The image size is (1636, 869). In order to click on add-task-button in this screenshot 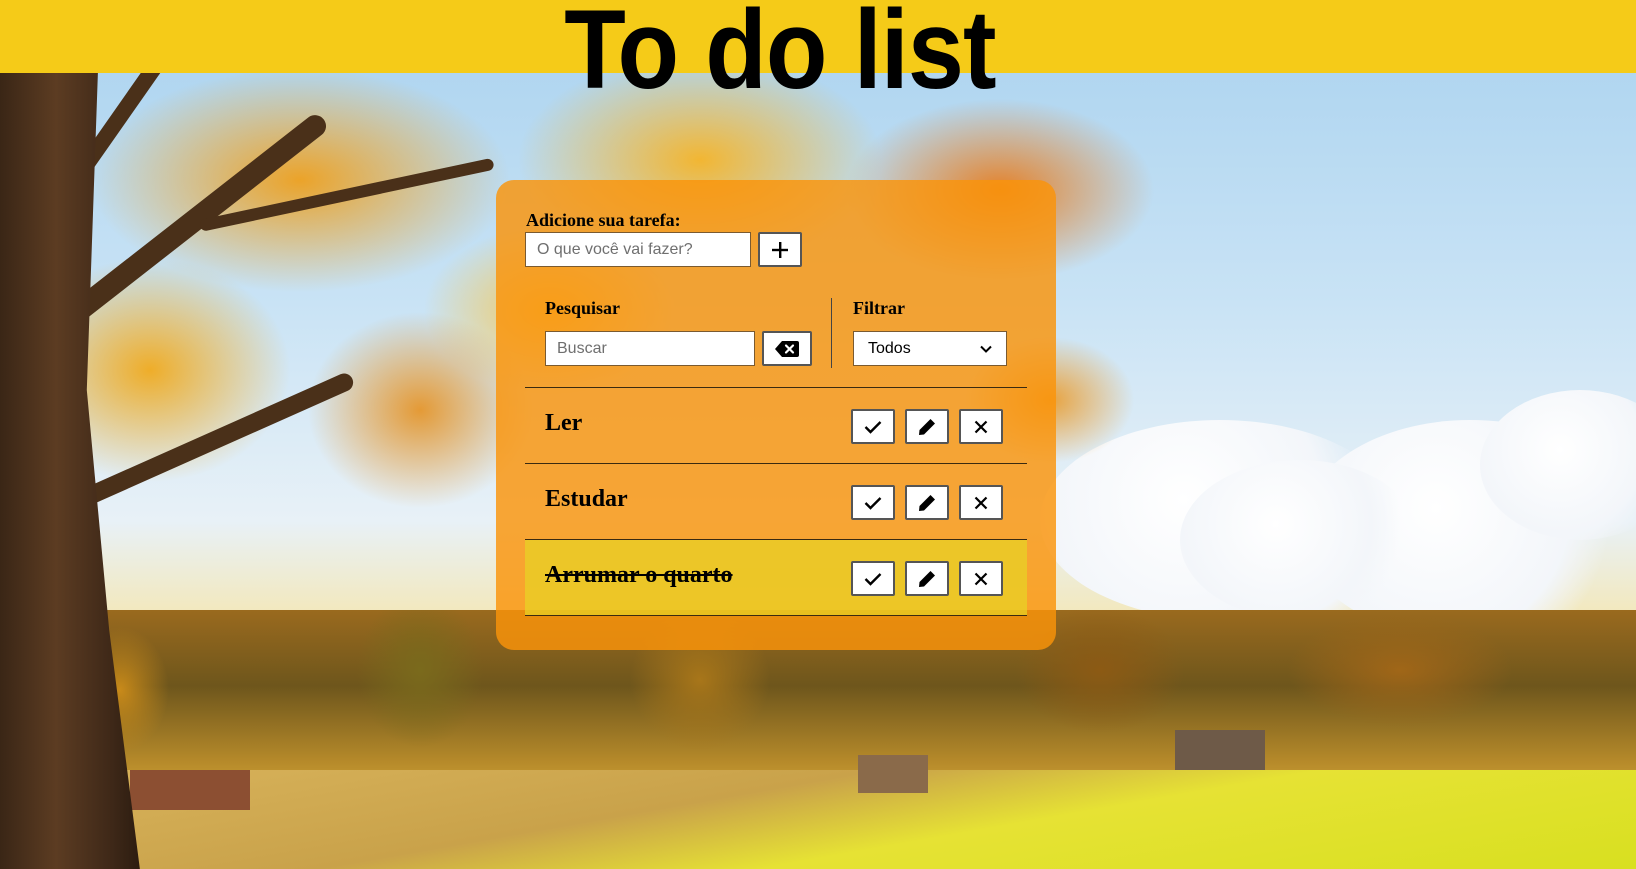, I will do `click(780, 249)`.